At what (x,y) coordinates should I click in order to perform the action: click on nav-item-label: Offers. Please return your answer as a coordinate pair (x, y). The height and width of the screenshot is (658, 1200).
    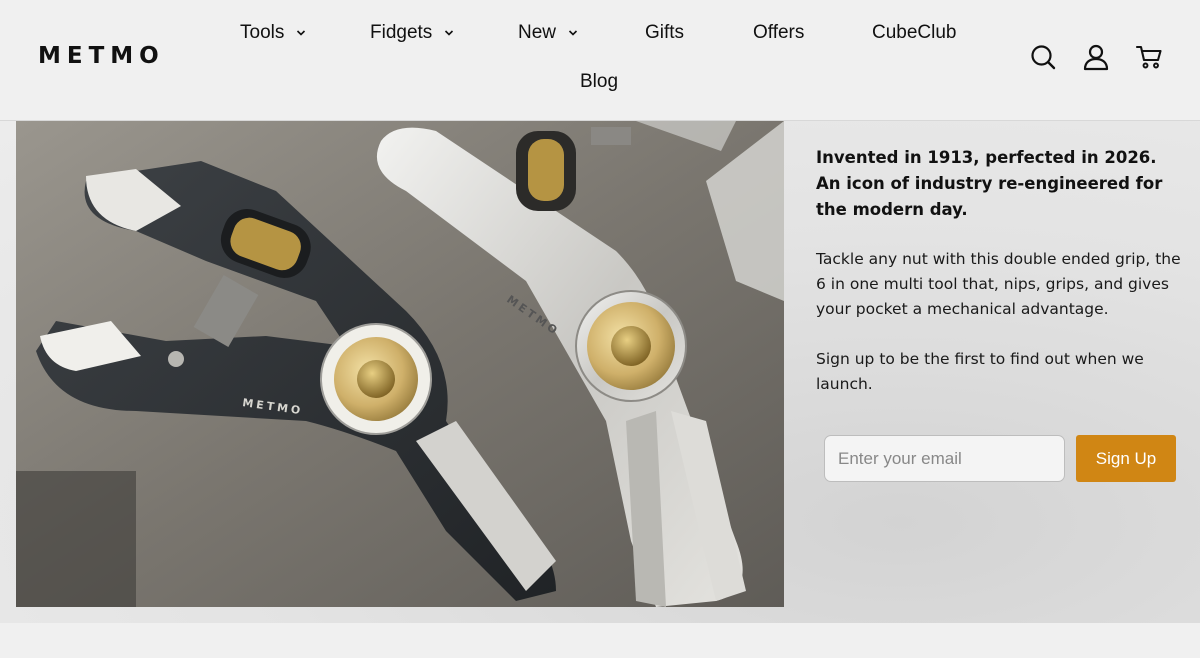
    Looking at the image, I should click on (779, 32).